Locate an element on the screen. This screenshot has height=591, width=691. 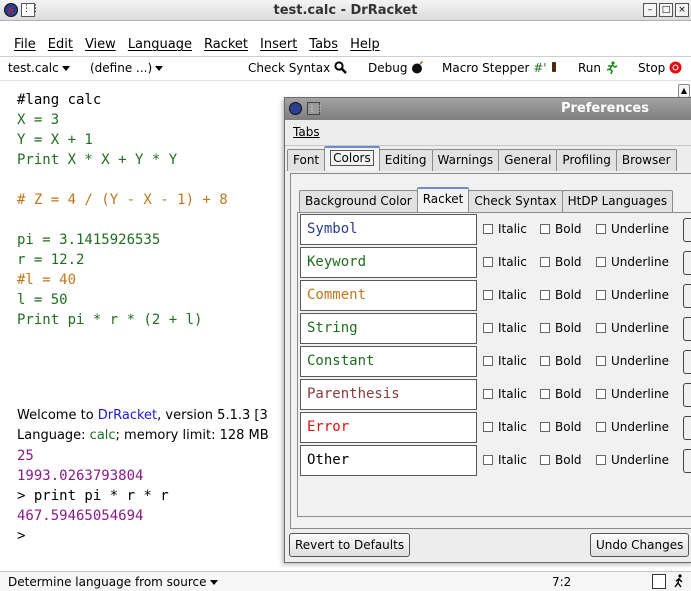
tab-colors: Colors is located at coordinates (352, 158).